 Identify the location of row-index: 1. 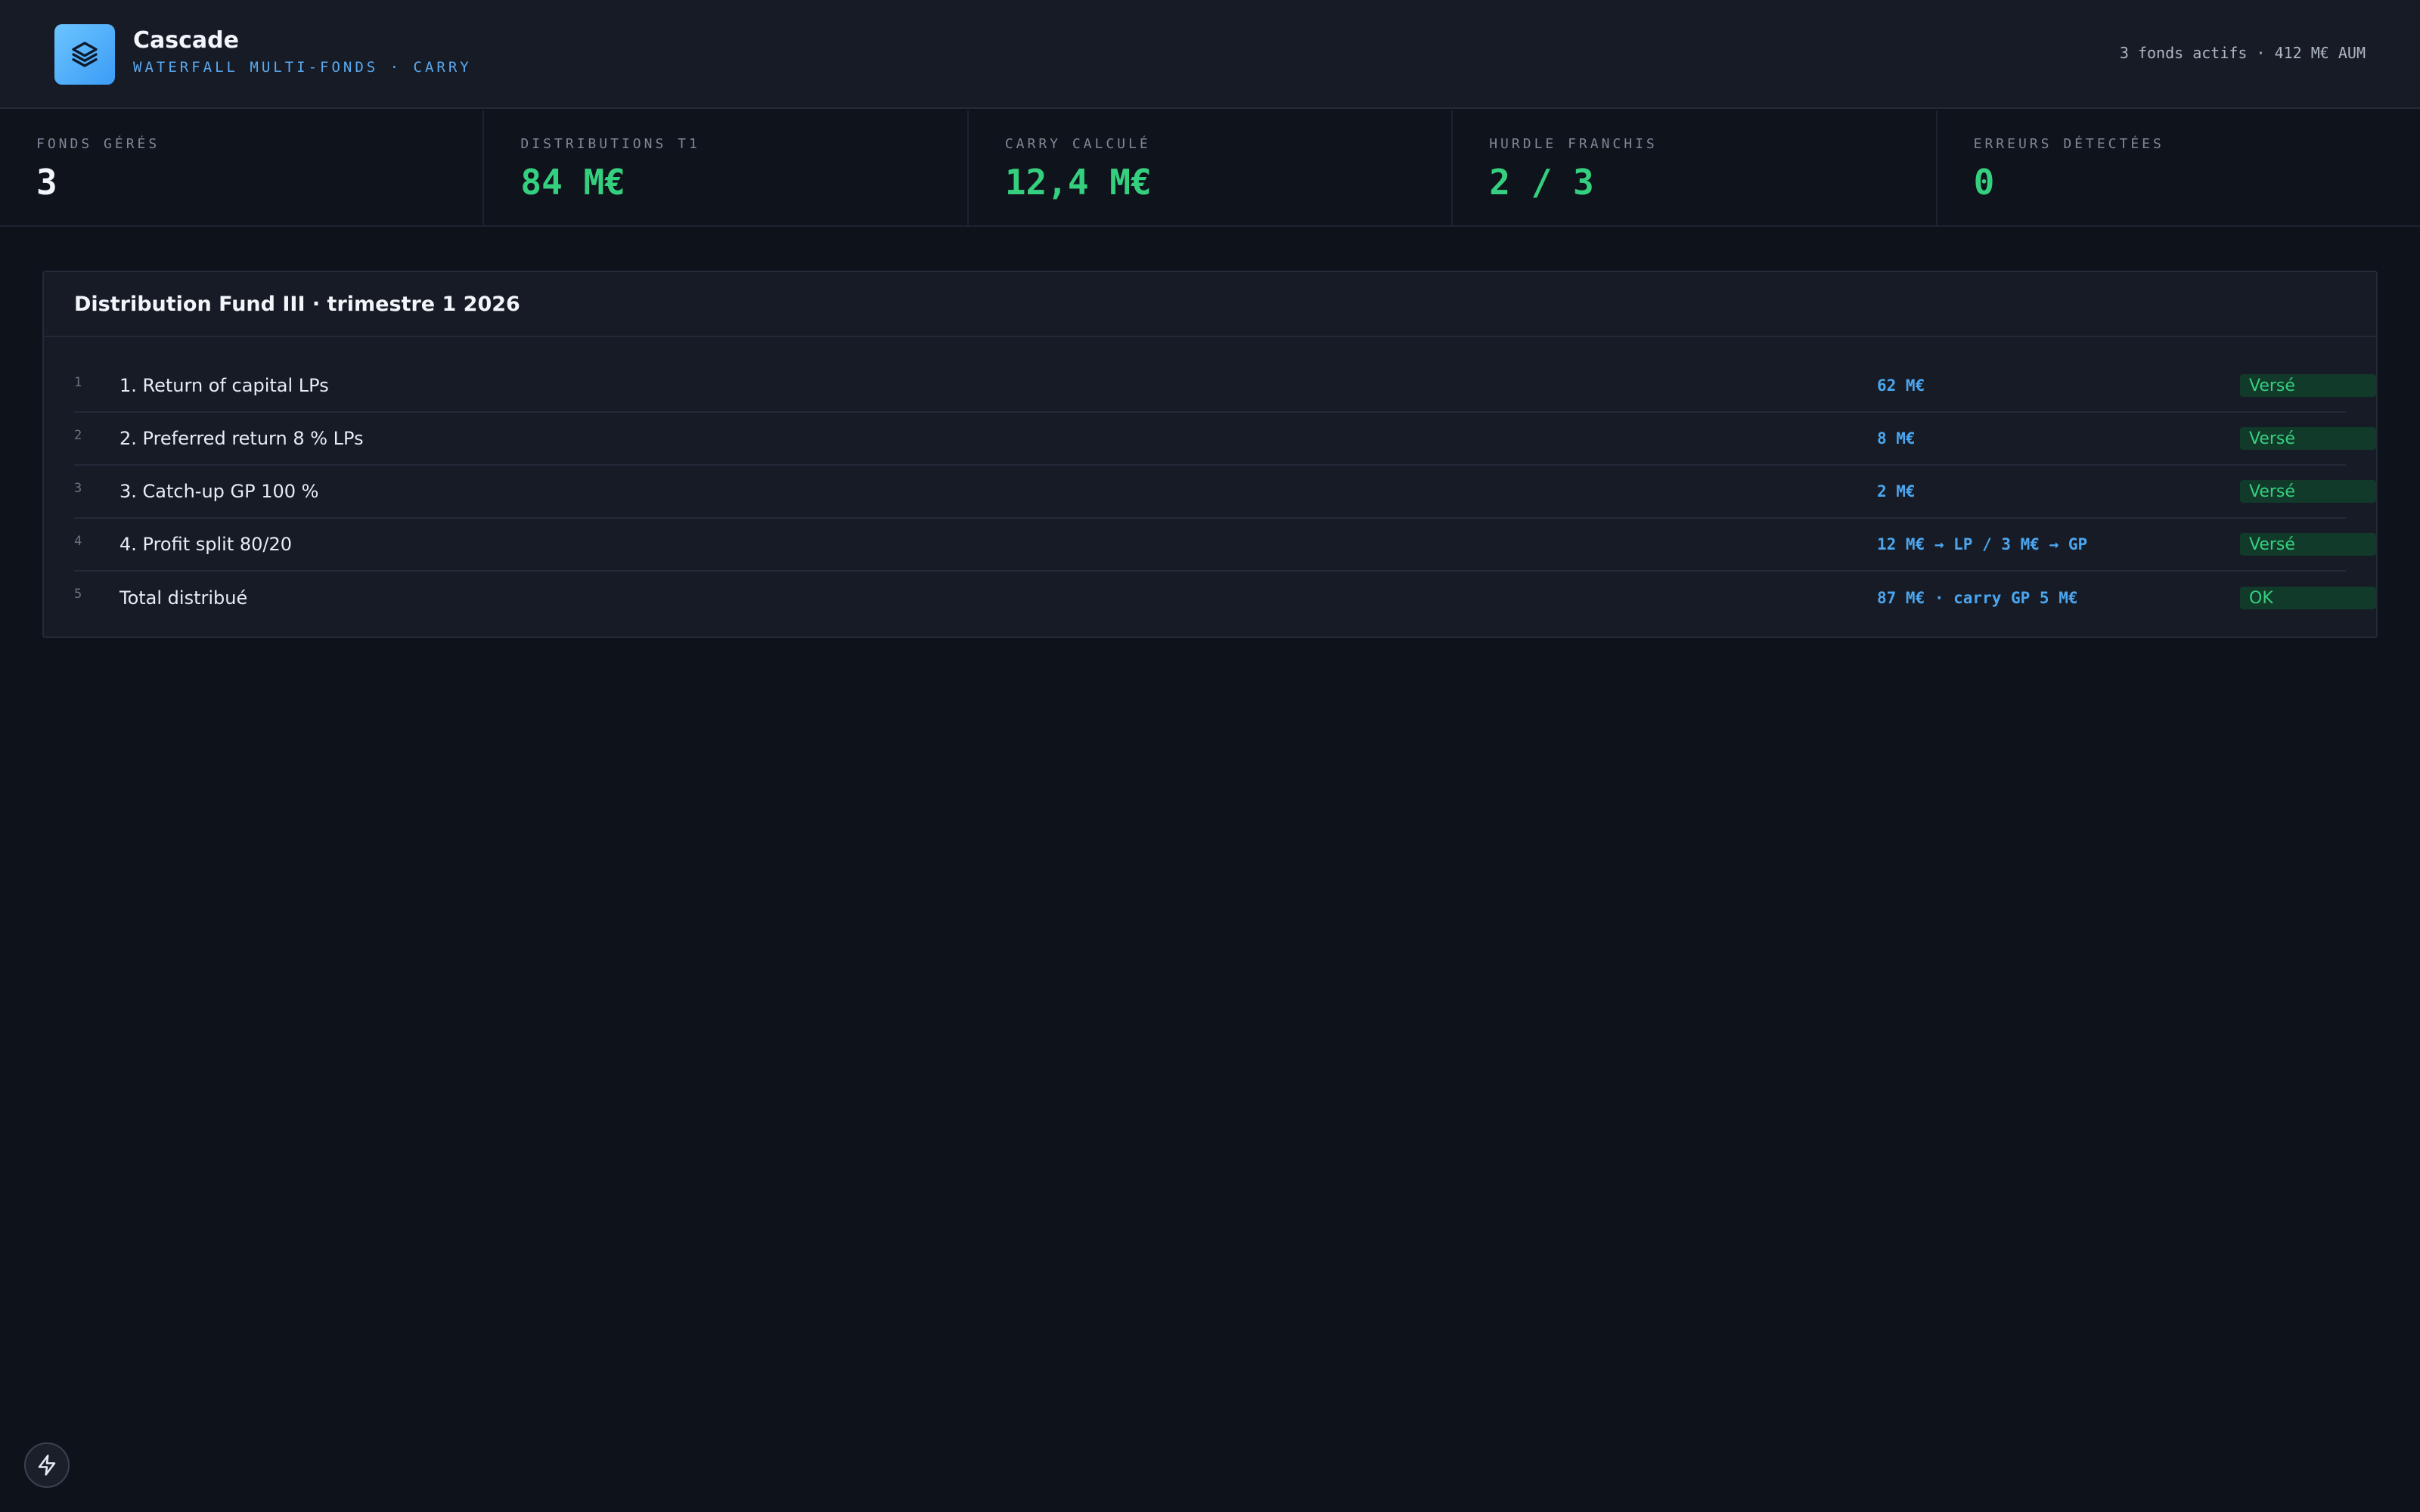
(78, 382).